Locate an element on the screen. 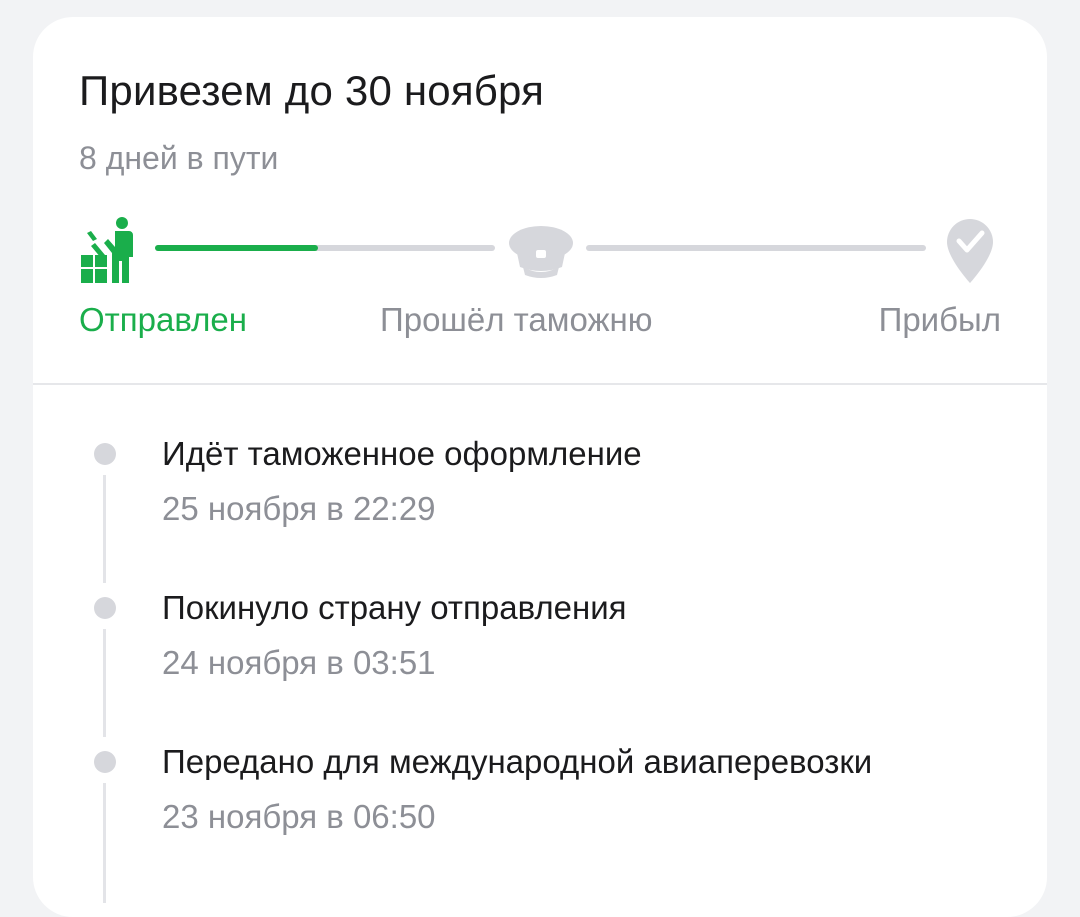 The height and width of the screenshot is (917, 1080). delivery-title: Привезем до 30 ноября is located at coordinates (312, 90).